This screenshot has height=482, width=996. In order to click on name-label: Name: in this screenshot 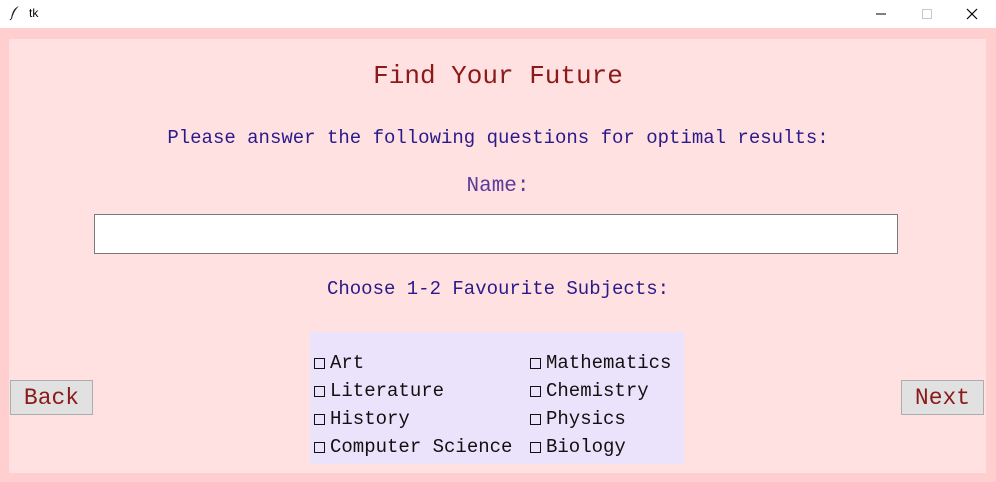, I will do `click(498, 186)`.